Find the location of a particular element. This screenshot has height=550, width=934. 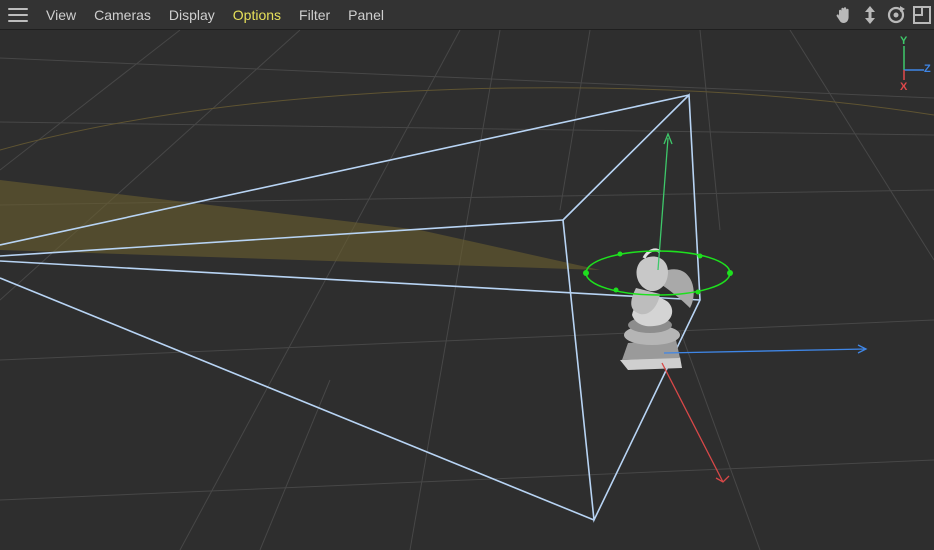

menu-panel: Panel is located at coordinates (366, 15).